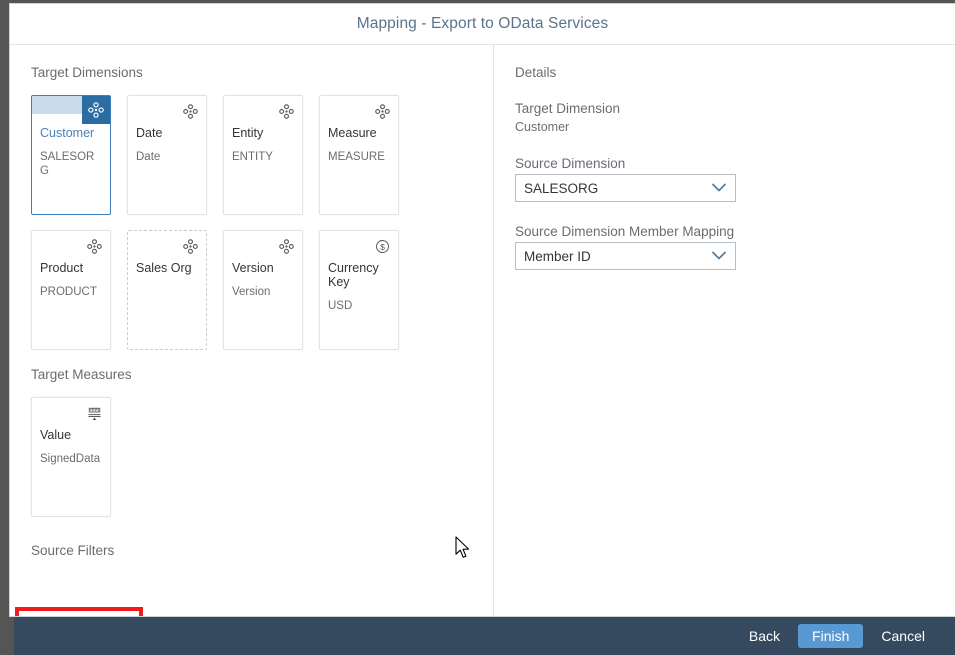  I want to click on tile-subtitle: SALESORG, so click(67, 164).